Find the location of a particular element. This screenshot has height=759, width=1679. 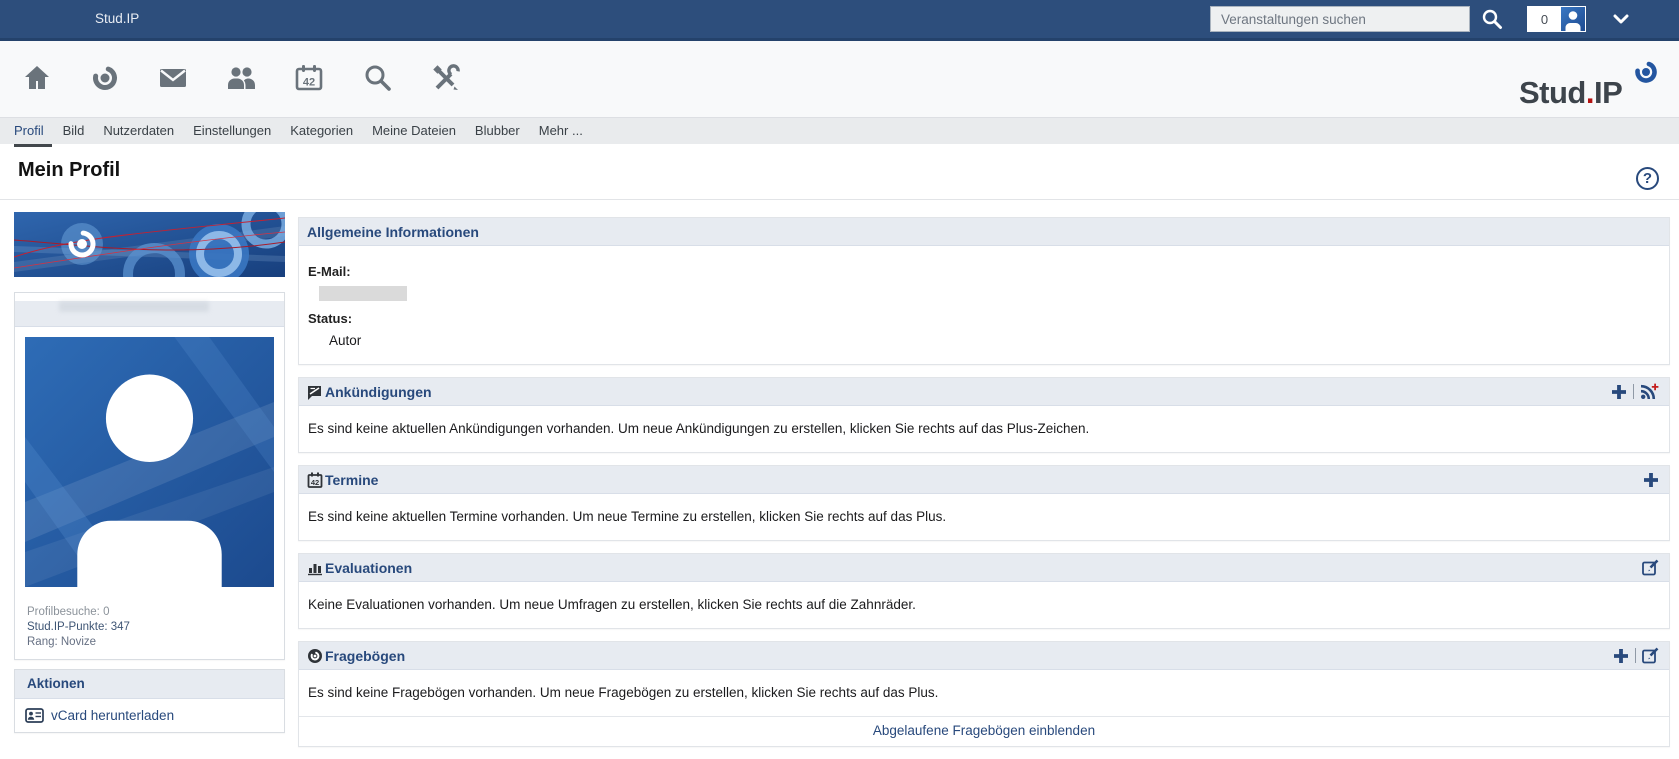

dates-title: Termine is located at coordinates (352, 479).